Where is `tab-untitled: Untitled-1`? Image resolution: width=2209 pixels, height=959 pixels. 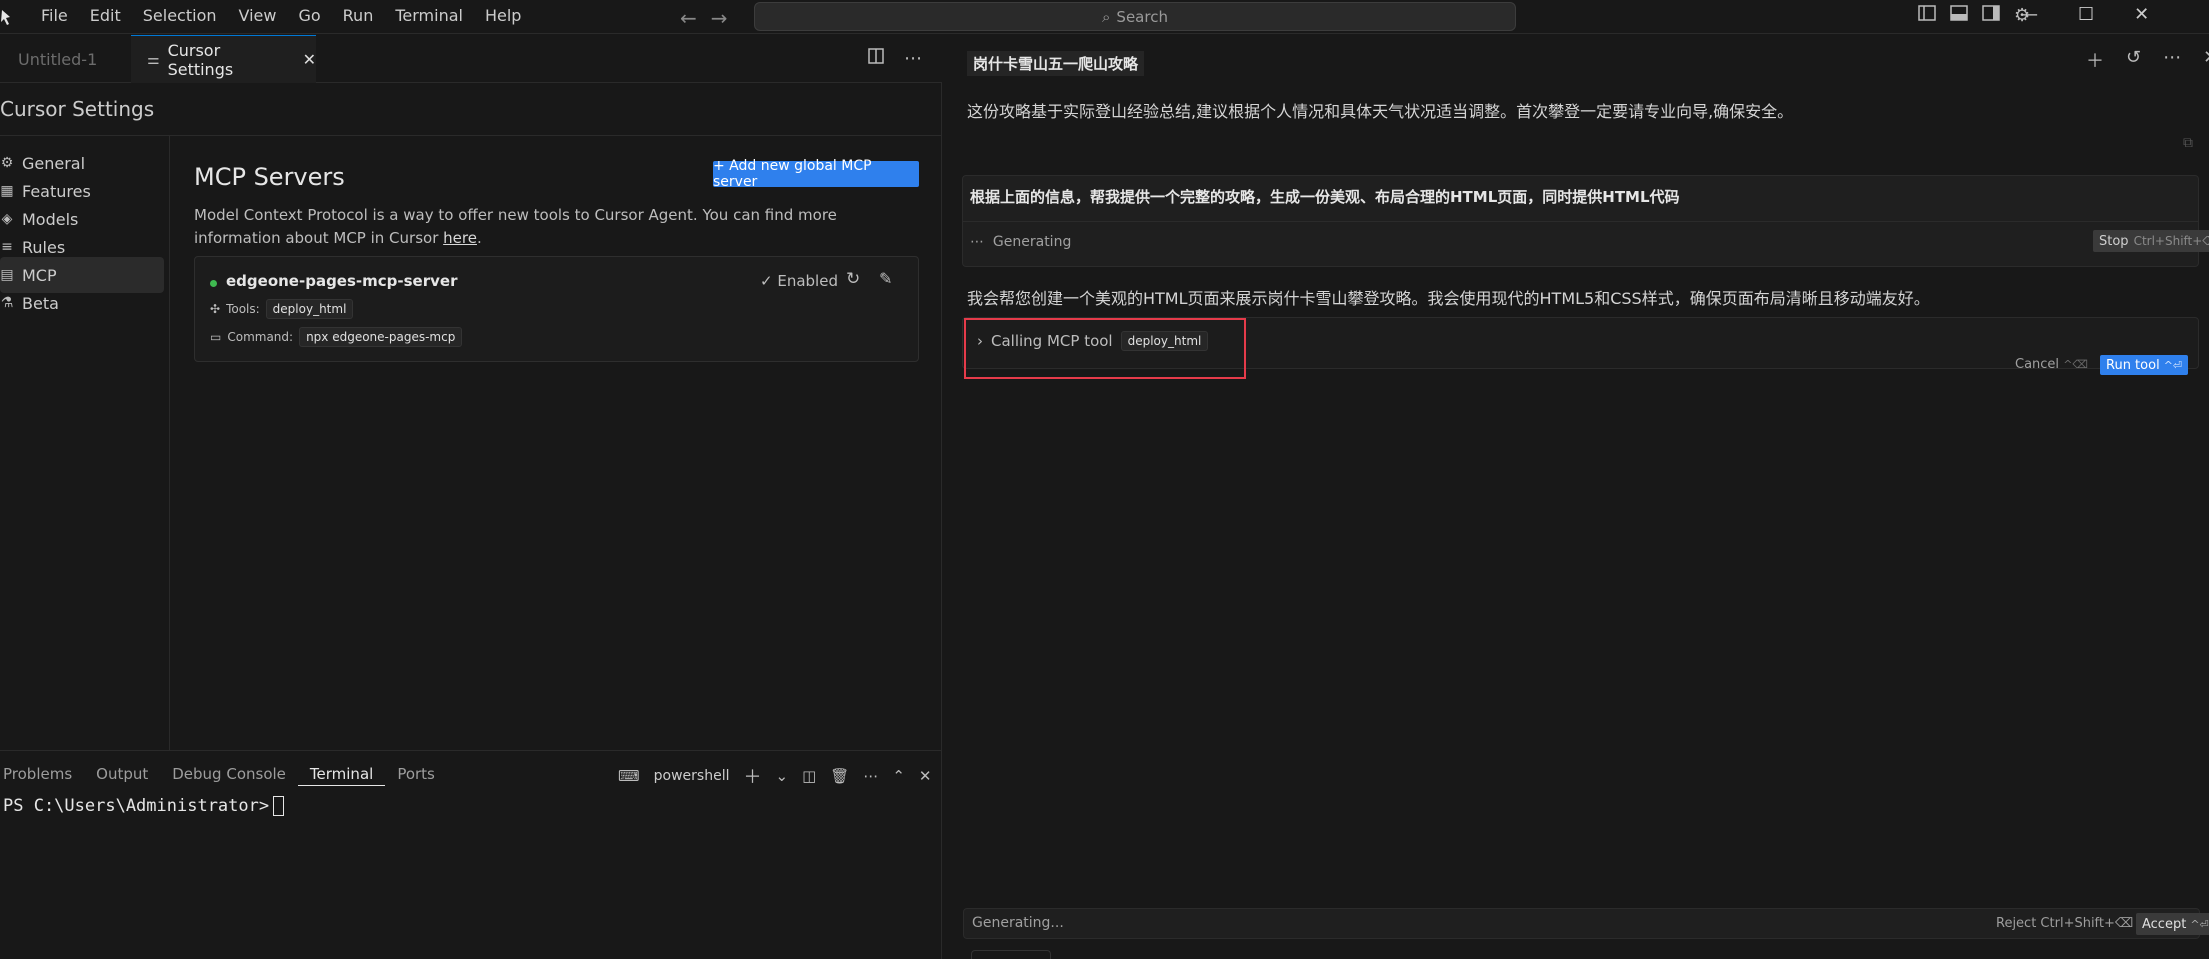 tab-untitled: Untitled-1 is located at coordinates (65, 59).